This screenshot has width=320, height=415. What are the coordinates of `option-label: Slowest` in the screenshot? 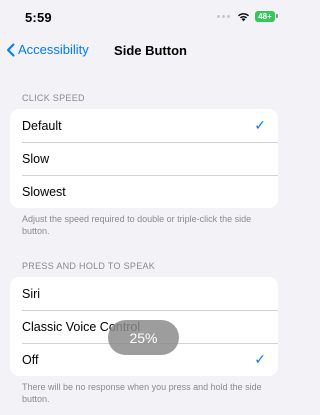 It's located at (44, 191).